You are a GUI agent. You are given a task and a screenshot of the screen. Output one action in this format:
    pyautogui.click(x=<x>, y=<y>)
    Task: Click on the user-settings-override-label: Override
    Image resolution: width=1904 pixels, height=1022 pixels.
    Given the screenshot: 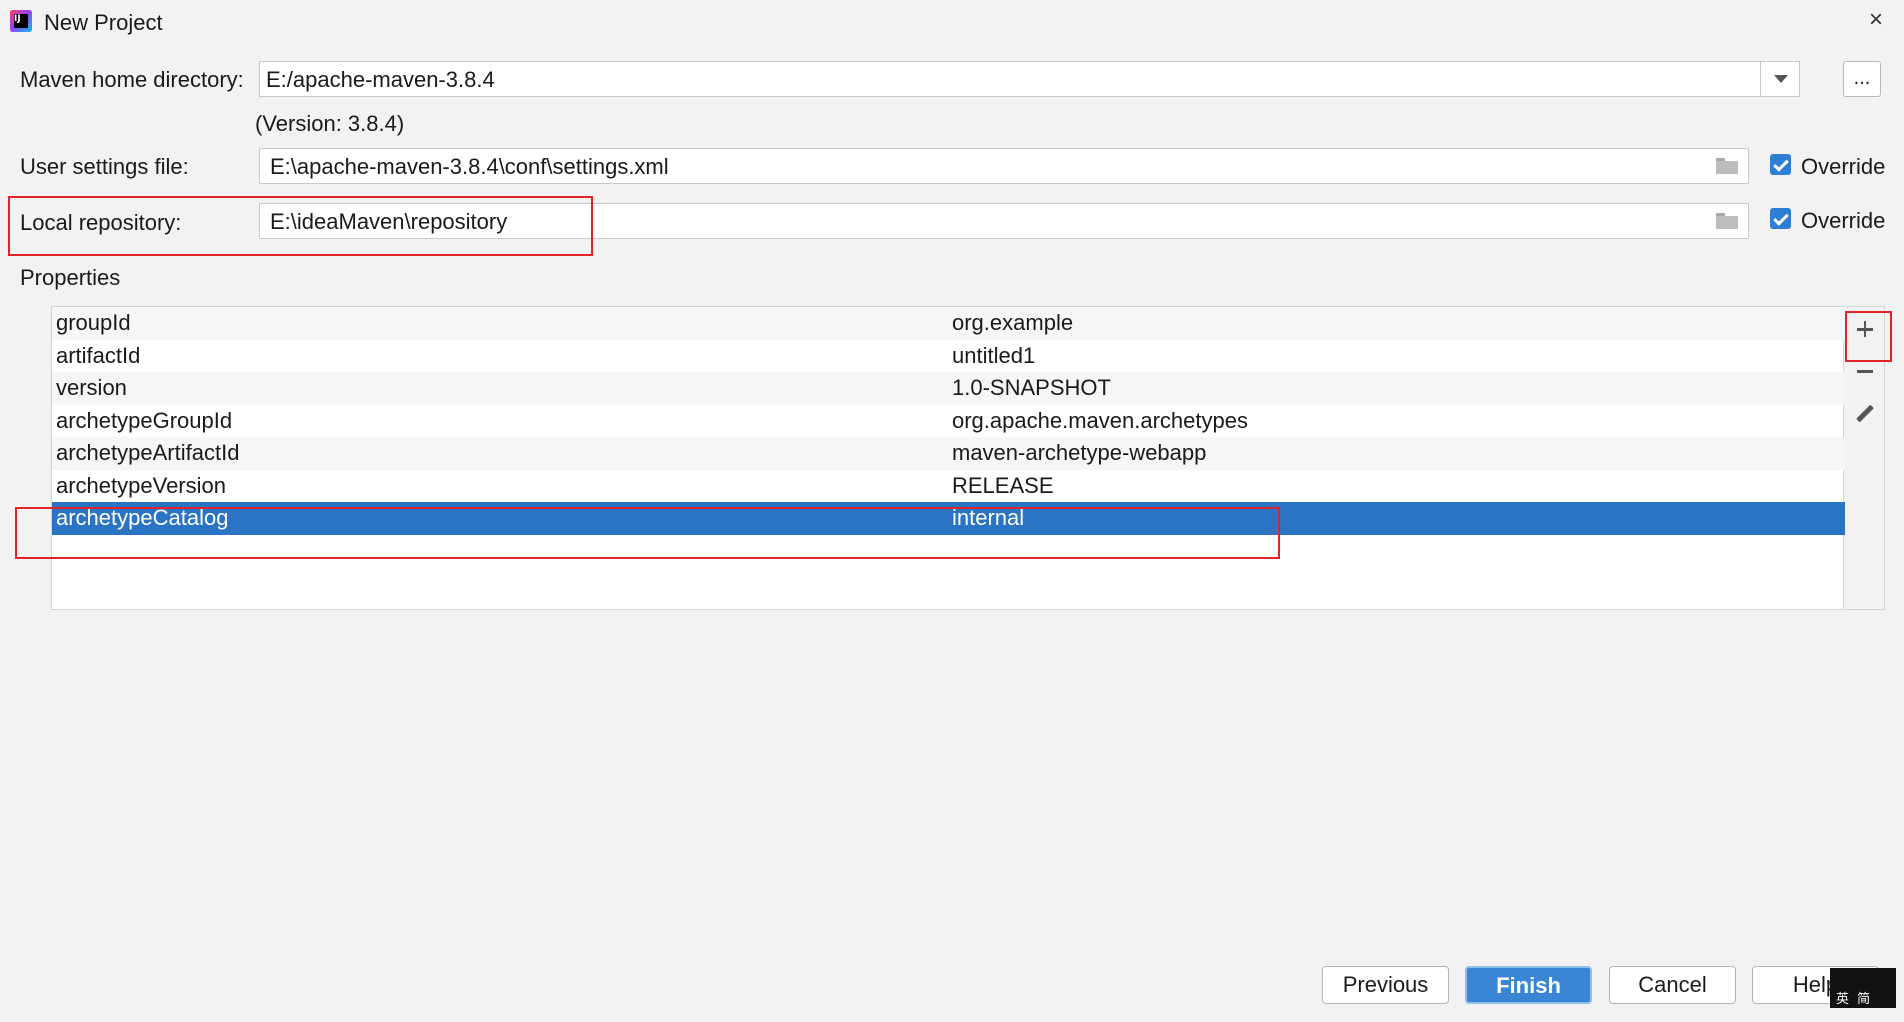 What is the action you would take?
    pyautogui.click(x=1843, y=166)
    